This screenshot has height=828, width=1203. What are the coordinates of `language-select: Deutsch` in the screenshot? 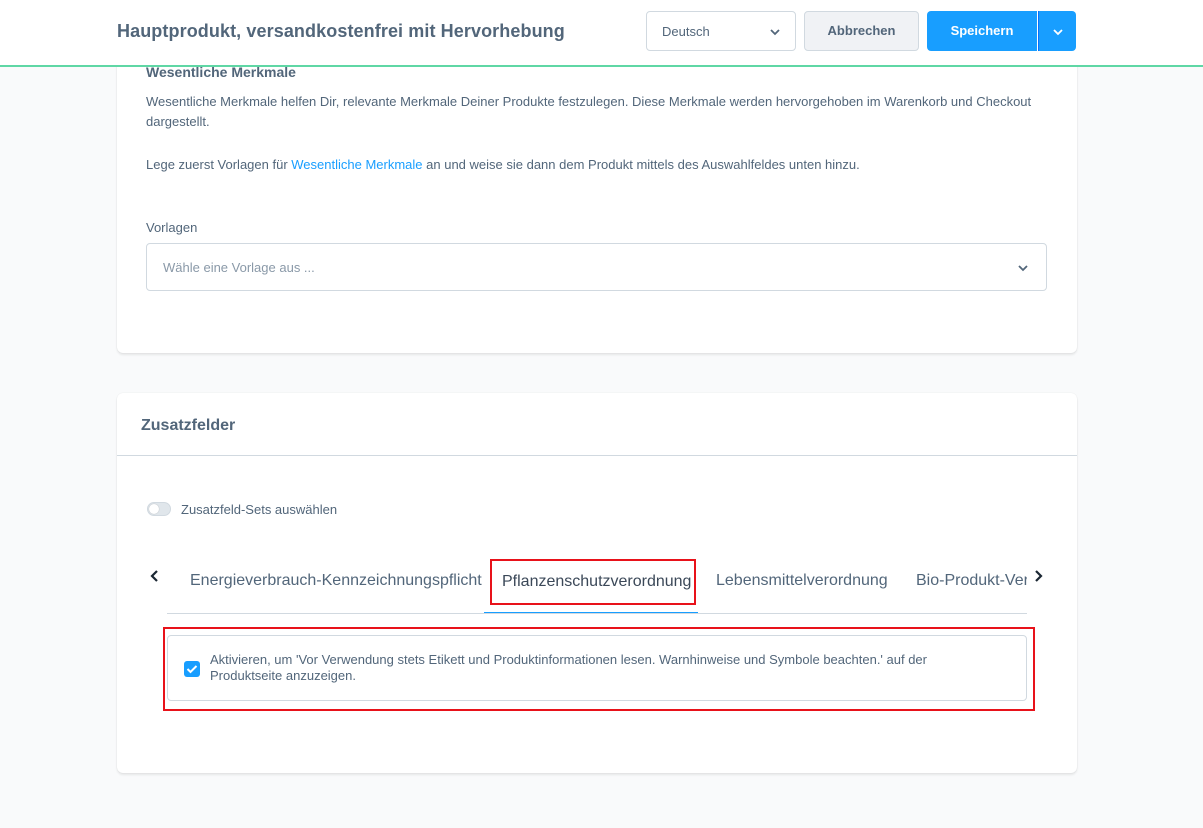 It's located at (721, 31).